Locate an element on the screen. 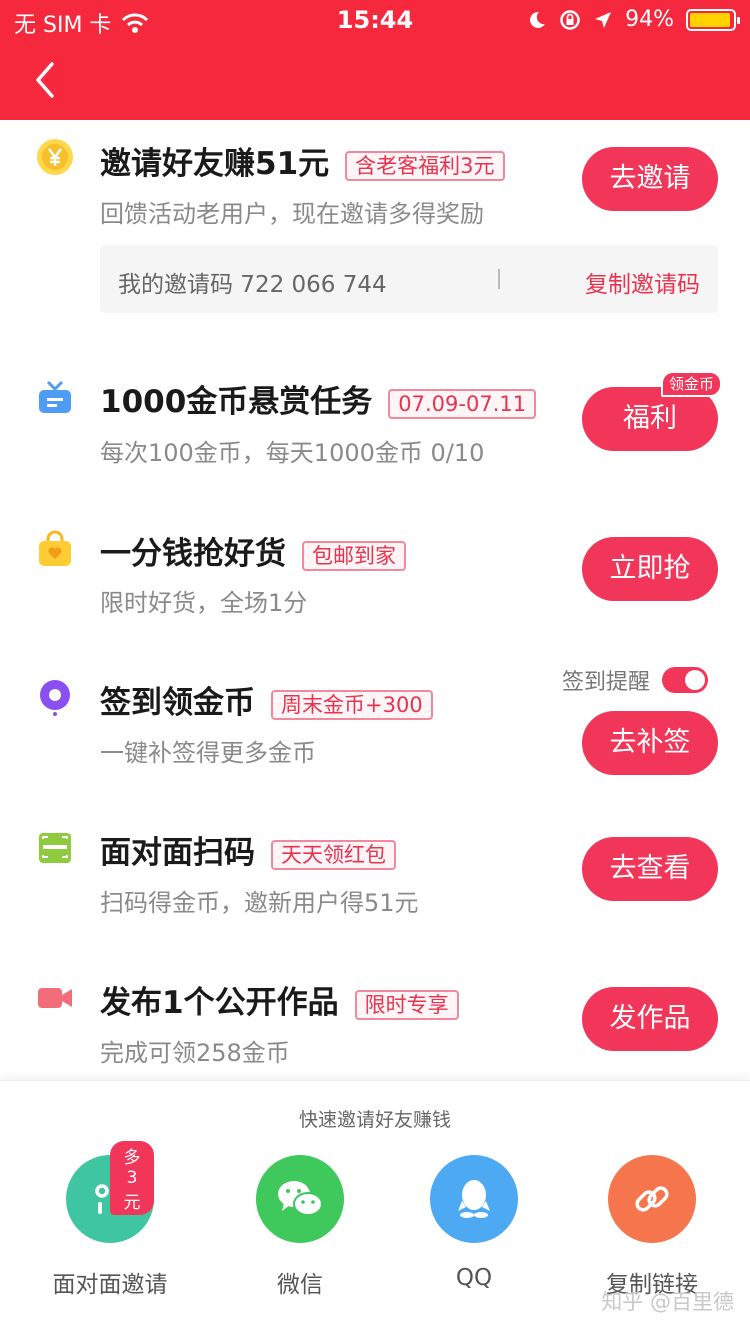 This screenshot has height=1334, width=750. task-title: 1000金币悬赏任务 07.09-07.11 is located at coordinates (318, 398).